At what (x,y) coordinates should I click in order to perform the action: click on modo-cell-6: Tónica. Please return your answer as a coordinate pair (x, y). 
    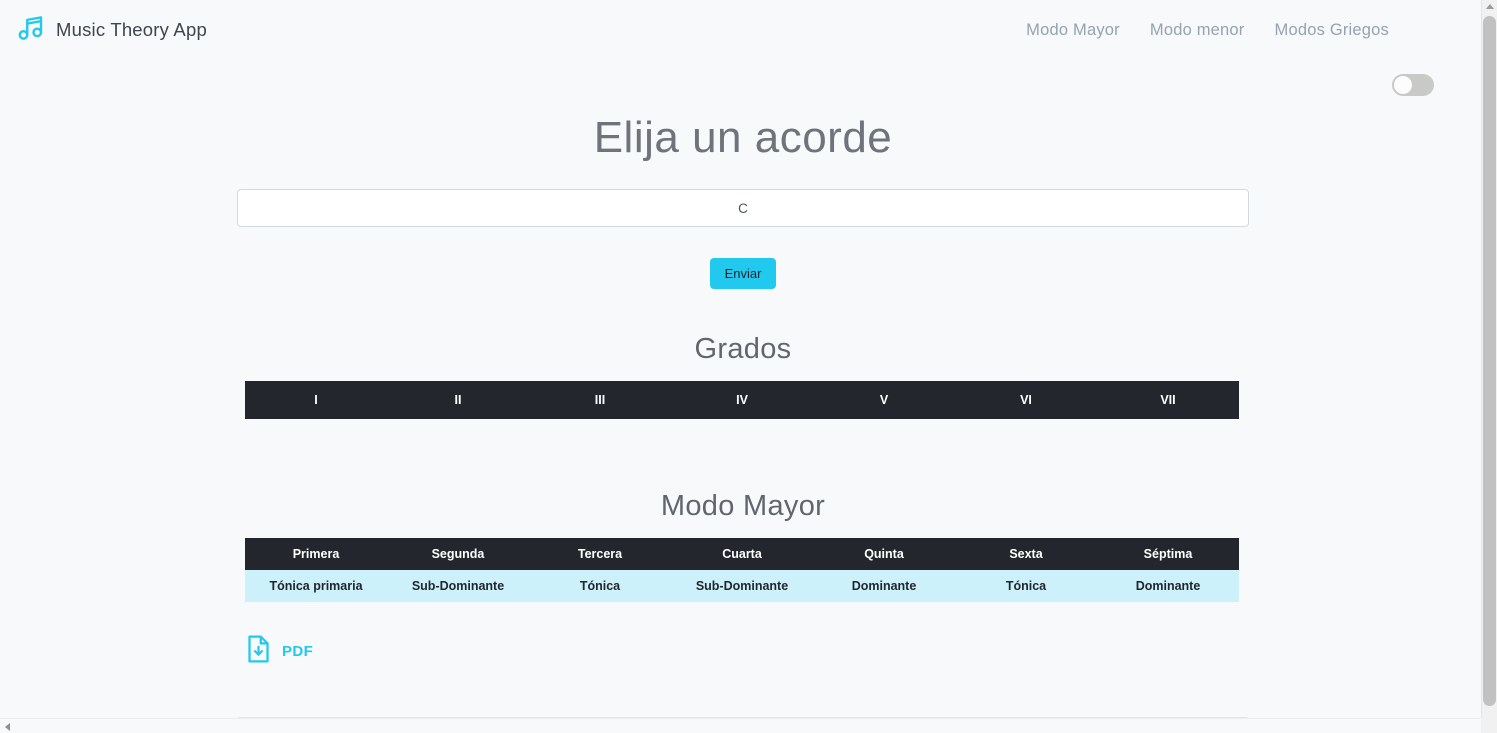
    Looking at the image, I should click on (1026, 586).